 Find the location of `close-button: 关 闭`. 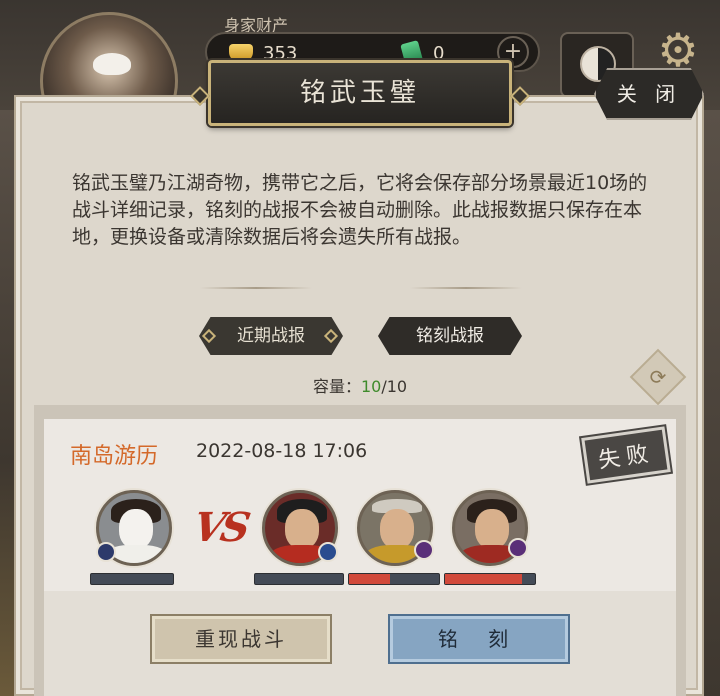

close-button: 关 闭 is located at coordinates (649, 94).